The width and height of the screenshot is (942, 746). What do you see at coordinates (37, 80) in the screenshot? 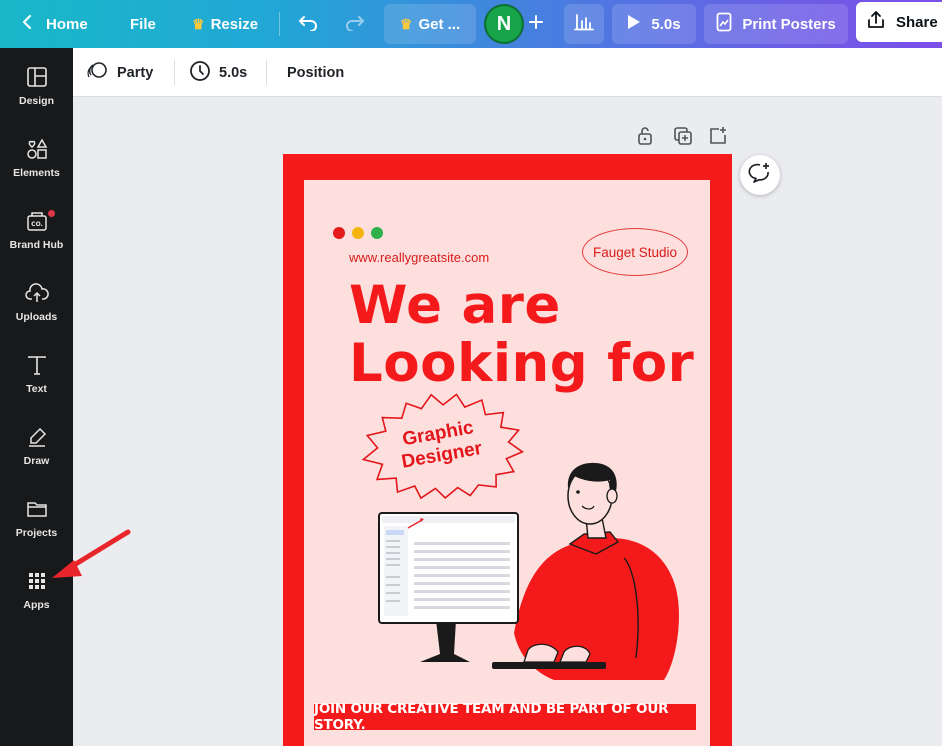
I see `design-icon` at bounding box center [37, 80].